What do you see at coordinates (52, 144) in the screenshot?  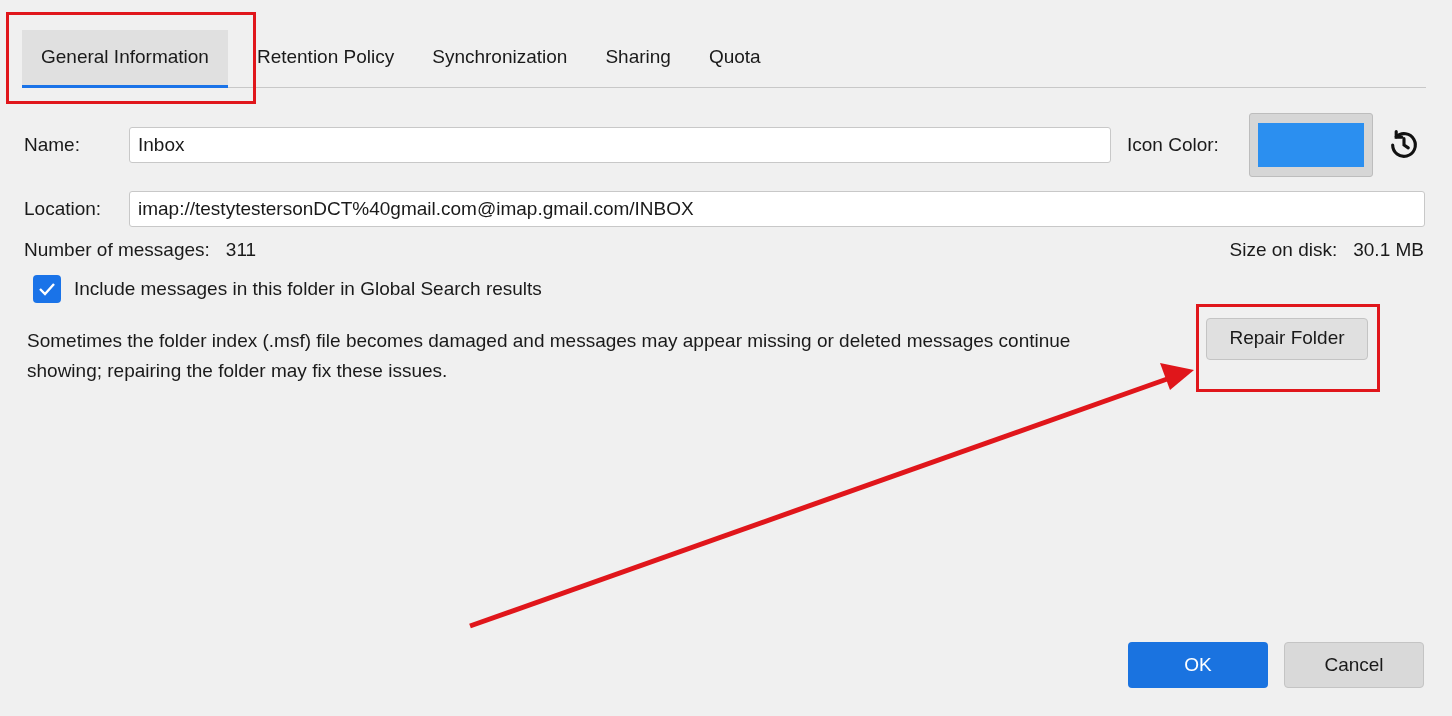 I see `name-label: Name:` at bounding box center [52, 144].